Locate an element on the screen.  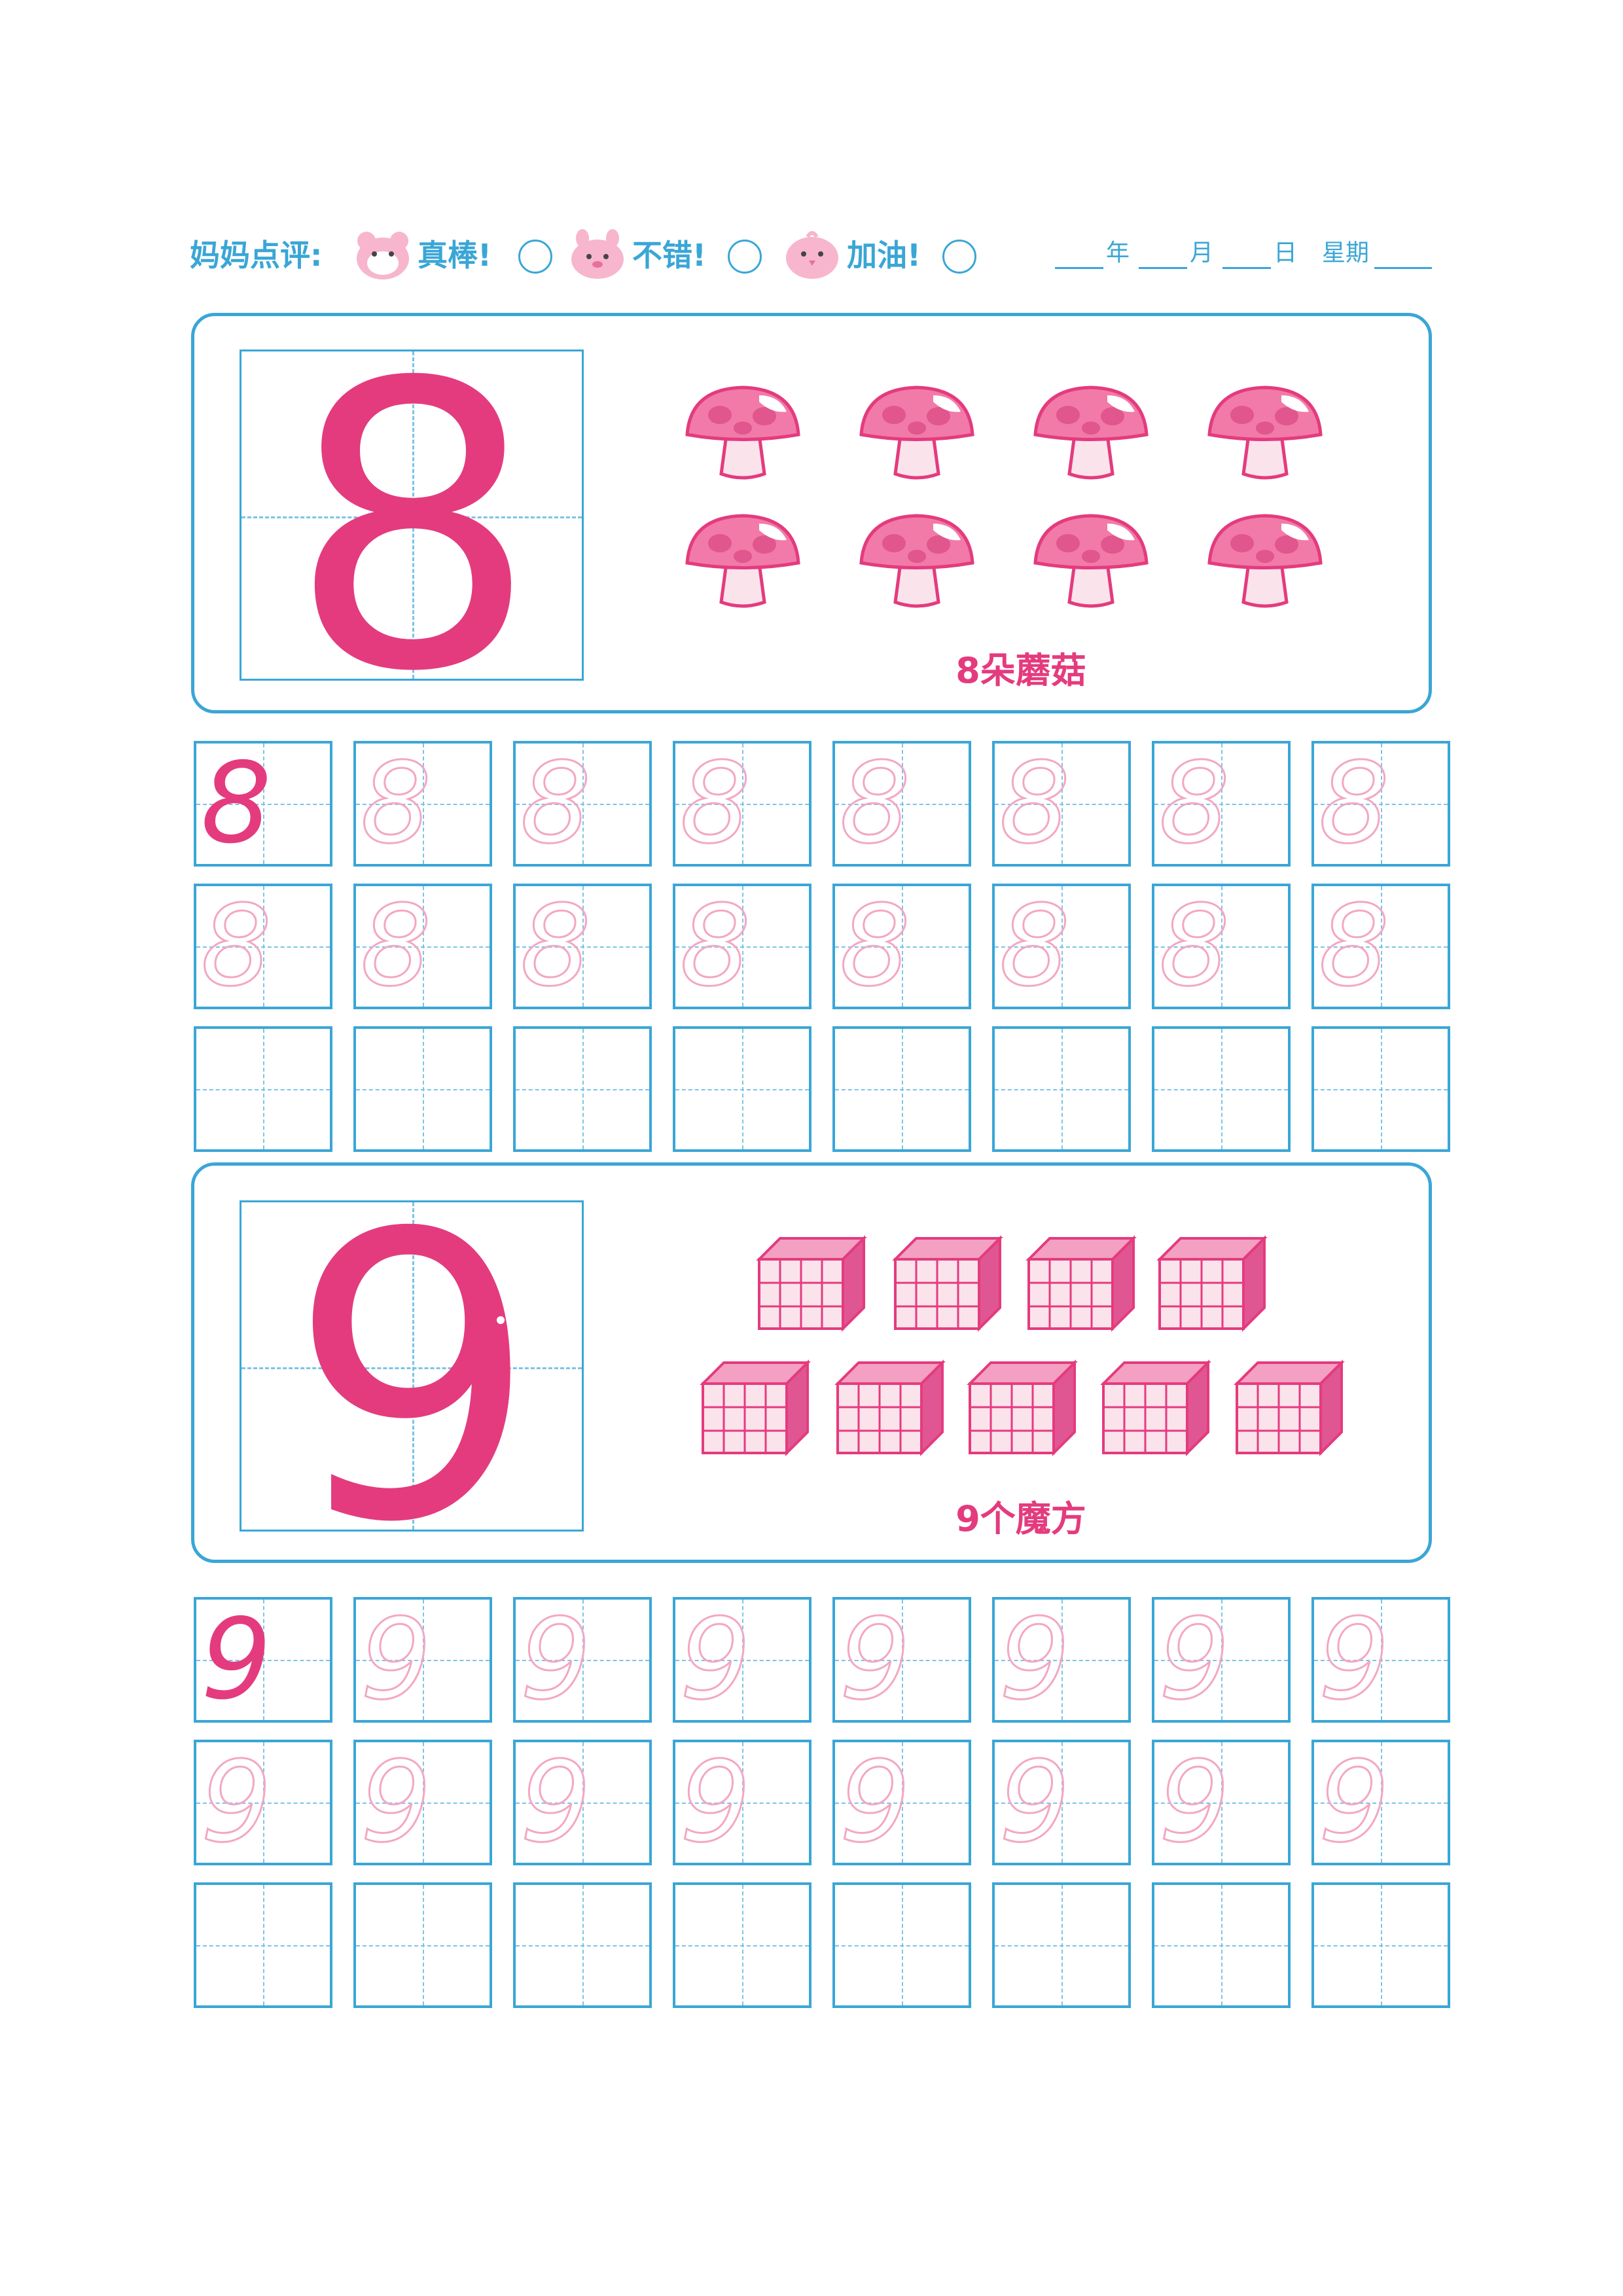
year-blank is located at coordinates (1079, 268).